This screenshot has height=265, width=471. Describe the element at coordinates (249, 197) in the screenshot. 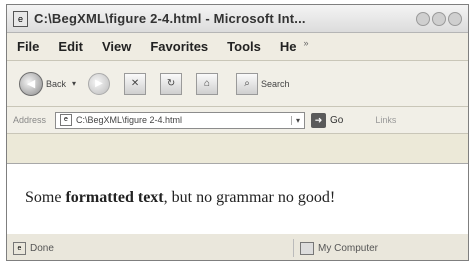

I see `text-after: , but no grammar no good!` at that location.